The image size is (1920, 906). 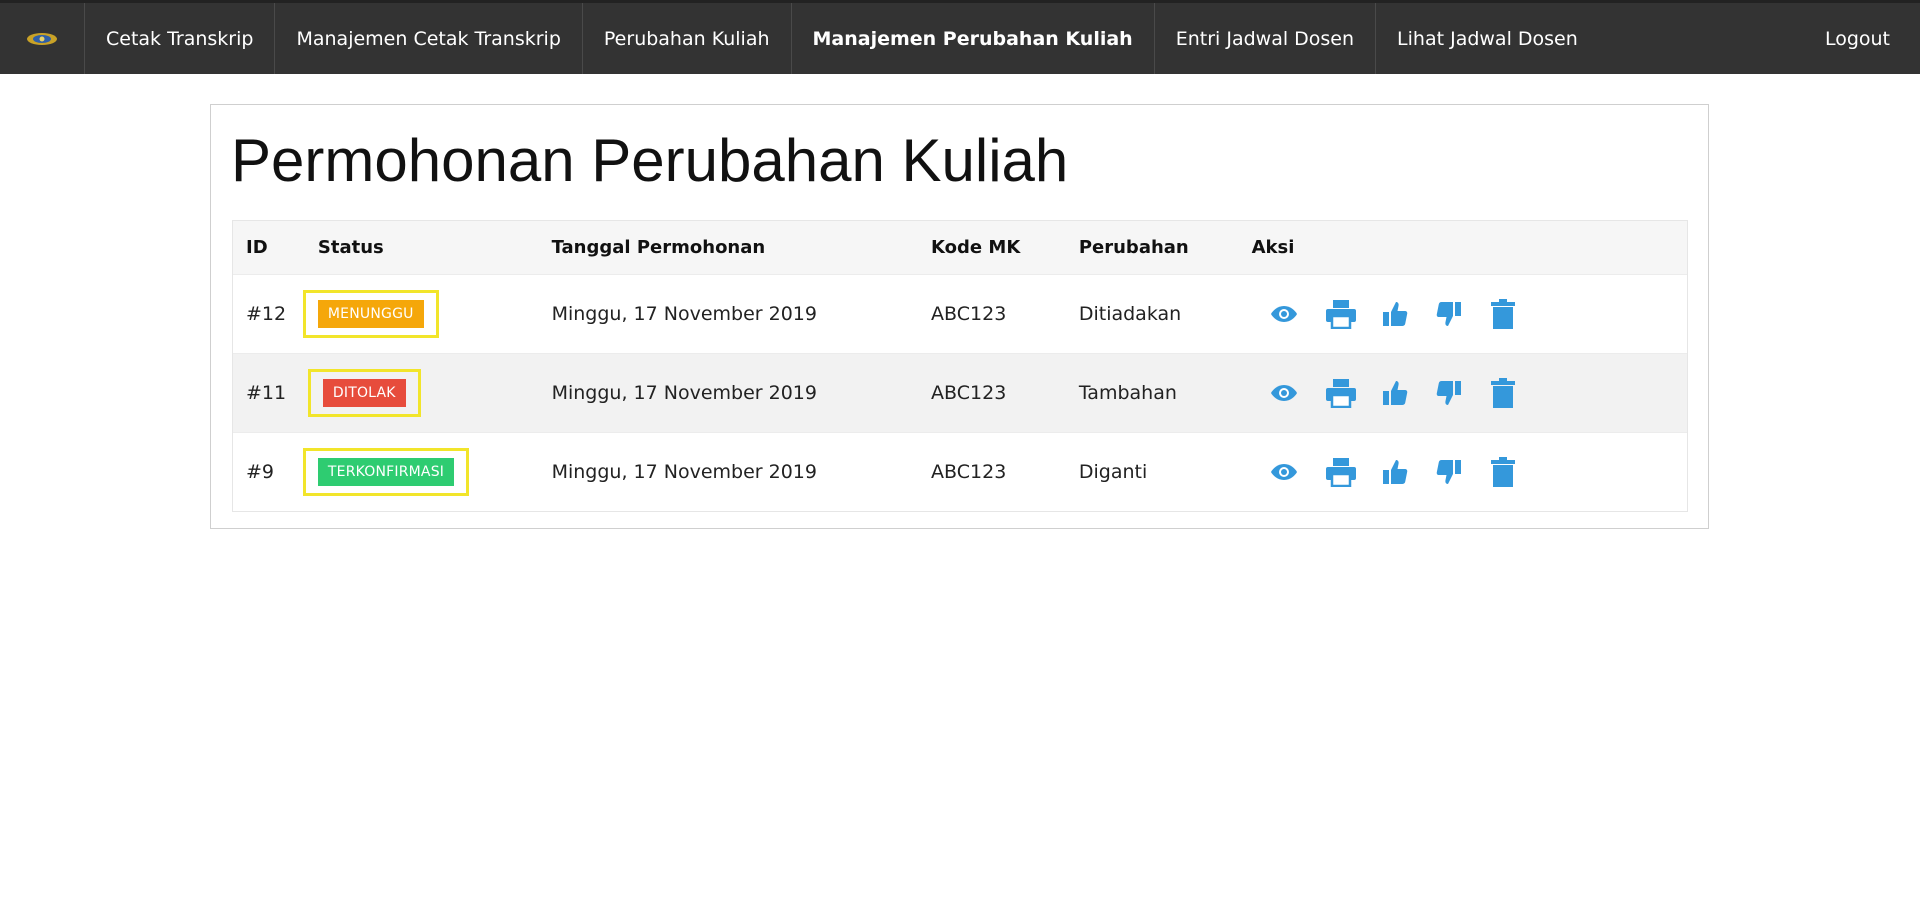 I want to click on header-id: ID, so click(x=257, y=247).